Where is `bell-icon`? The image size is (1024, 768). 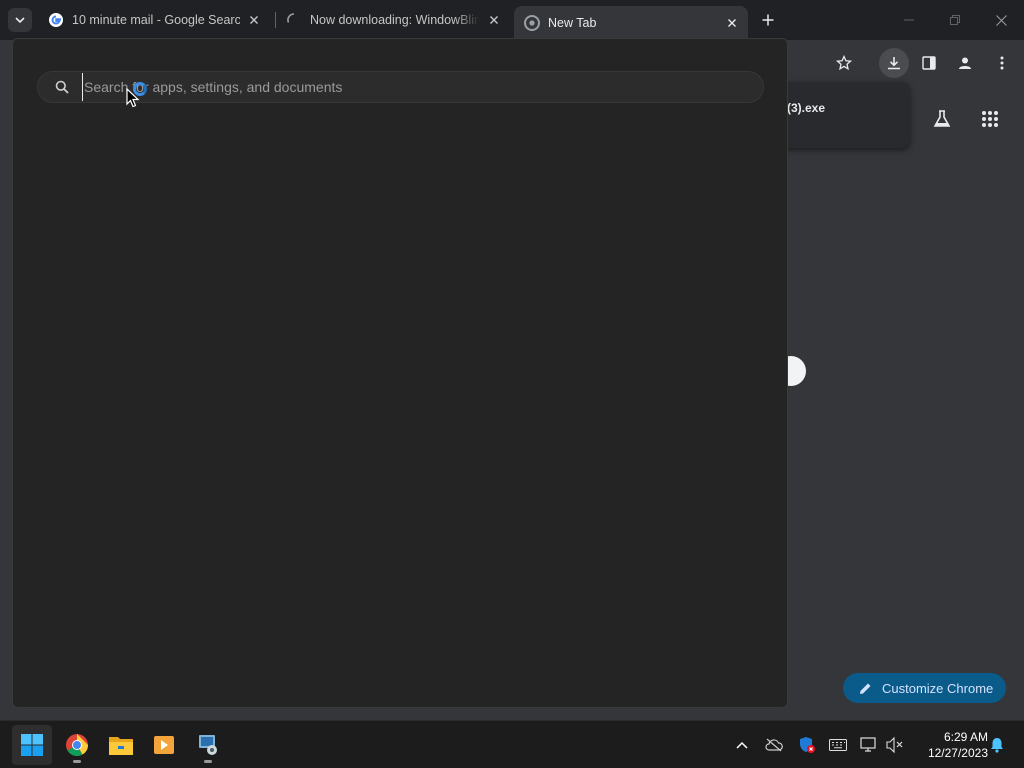
bell-icon is located at coordinates (997, 745).